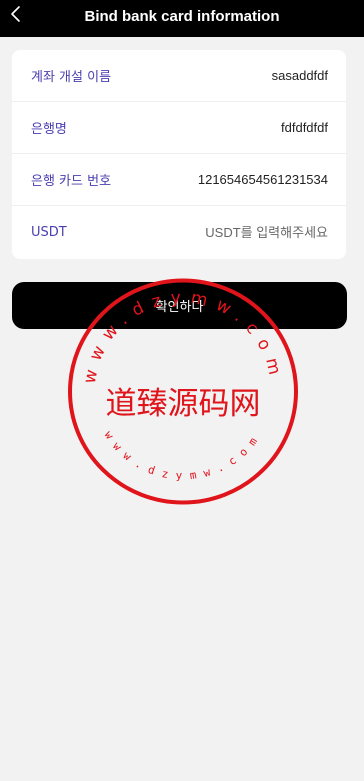  I want to click on card-number-row: 은행 카드 번호 121654654561231534, so click(179, 180).